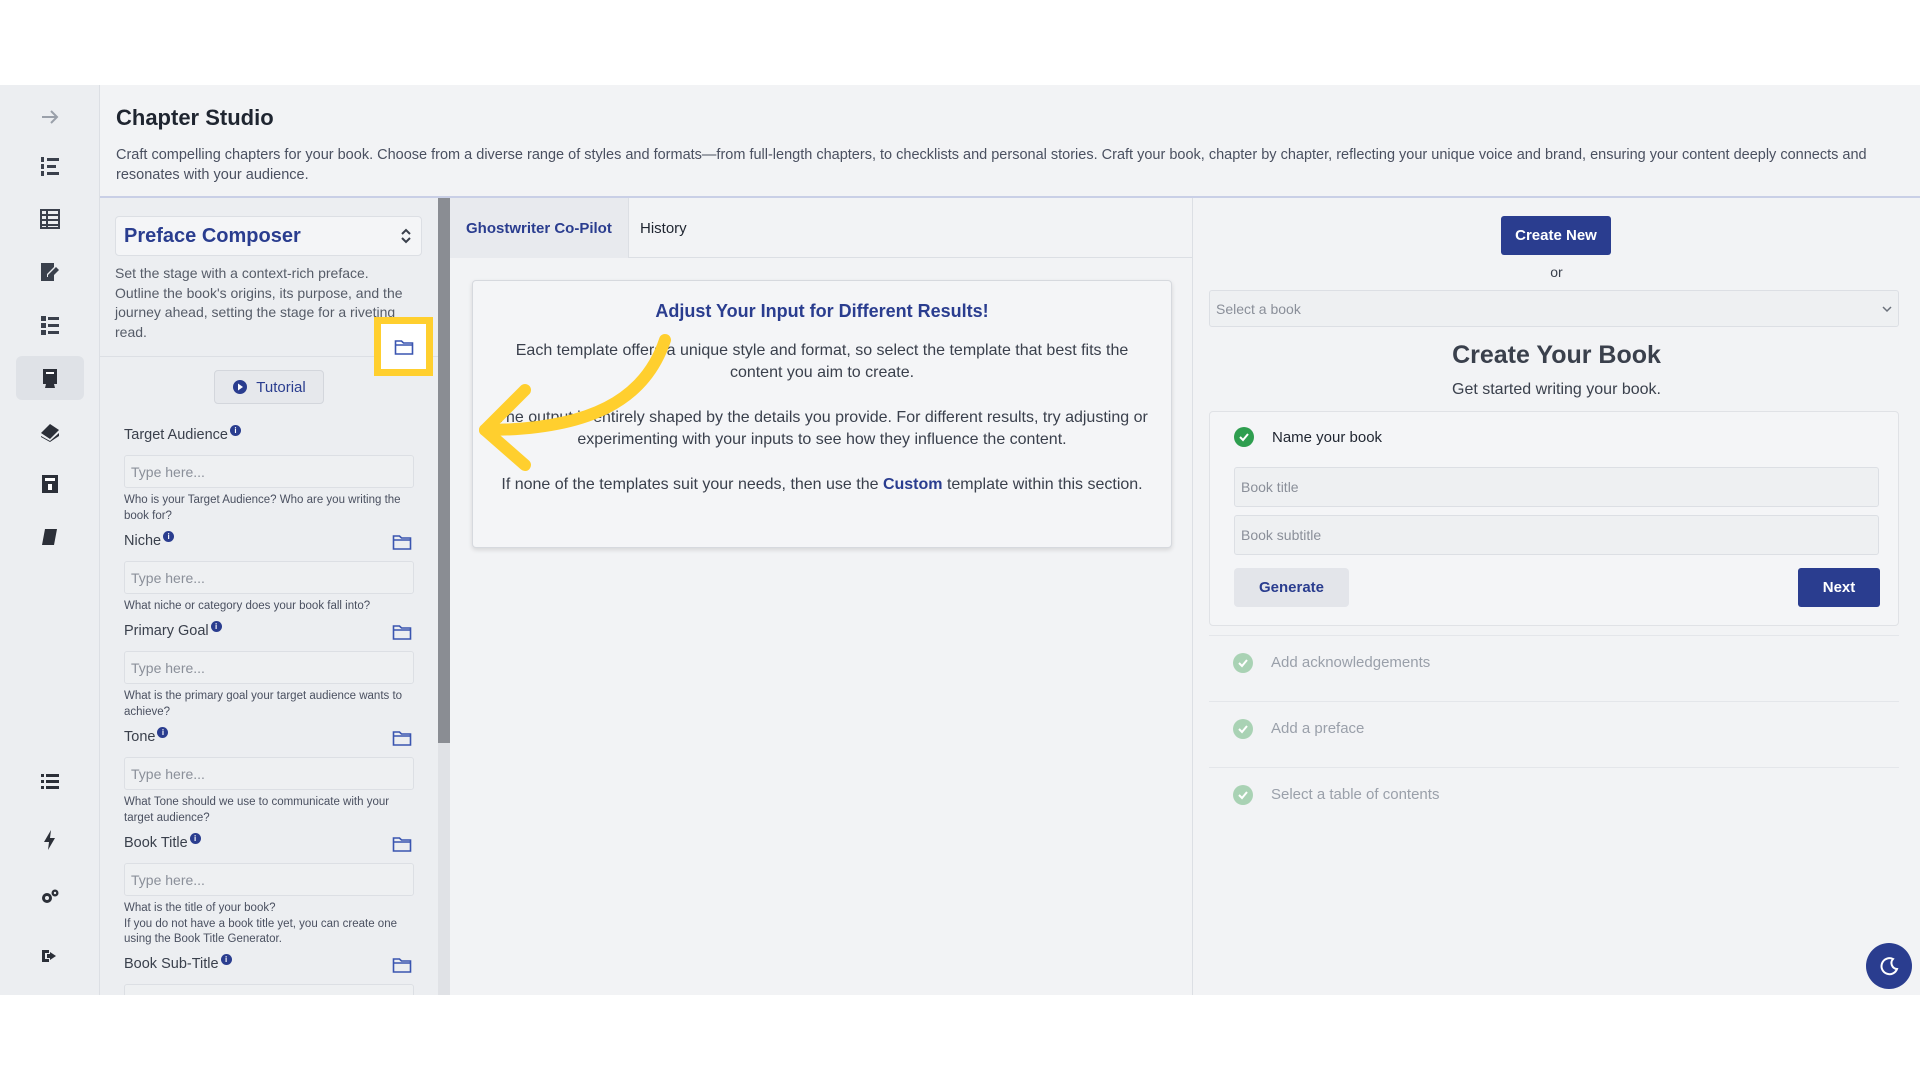 The width and height of the screenshot is (1920, 1080). Describe the element at coordinates (1554, 794) in the screenshot. I see `step-table-of-contents: Select a table of contents` at that location.